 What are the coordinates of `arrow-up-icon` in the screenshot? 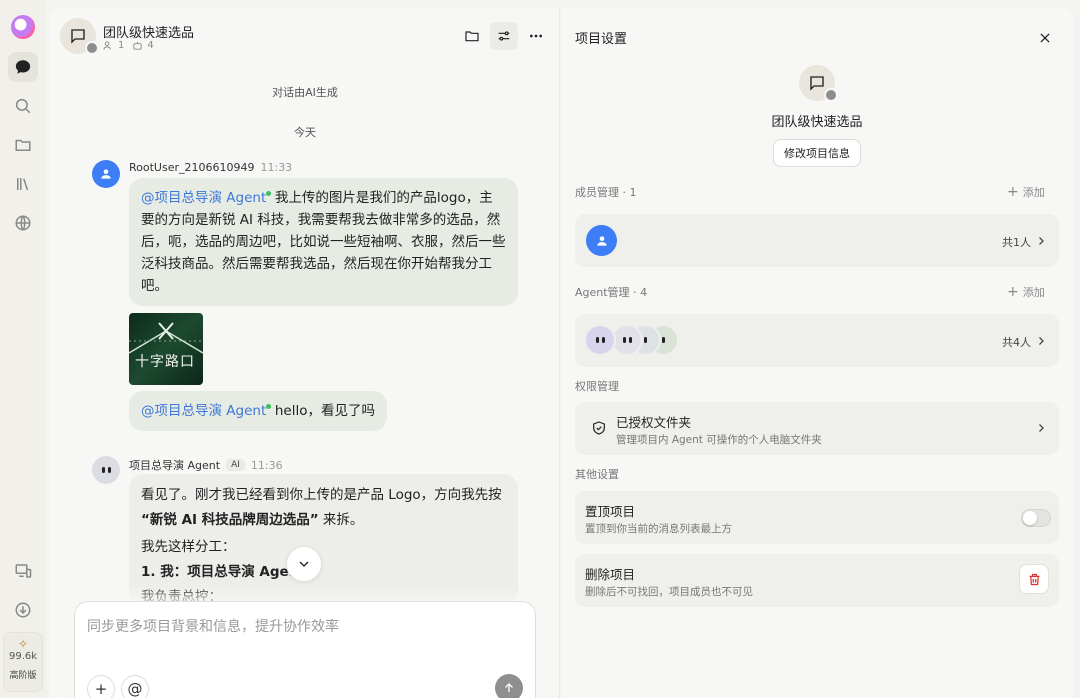 It's located at (509, 688).